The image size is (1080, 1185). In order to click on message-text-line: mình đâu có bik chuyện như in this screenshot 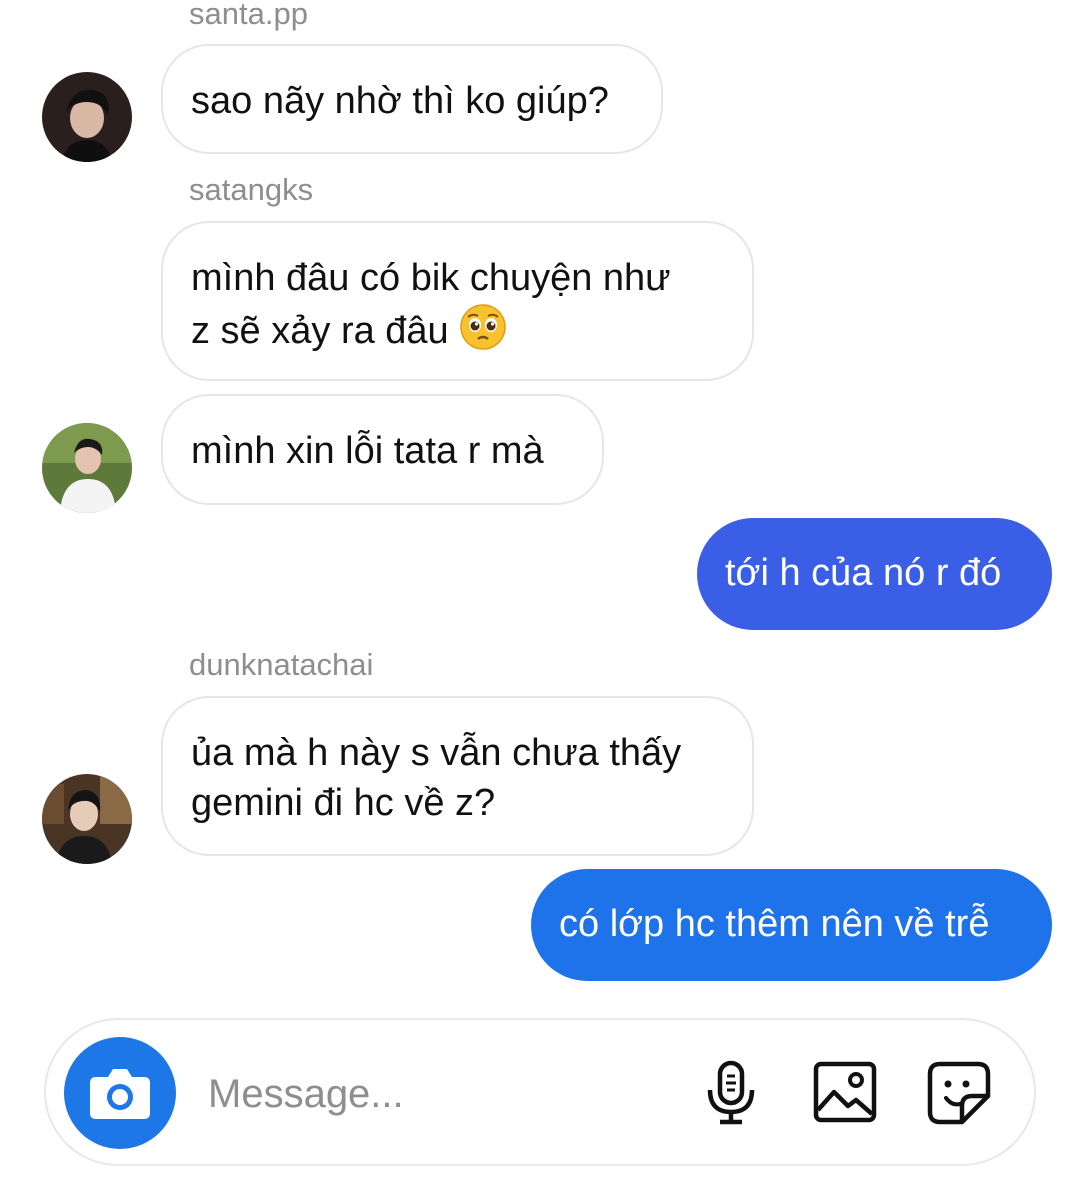, I will do `click(431, 278)`.